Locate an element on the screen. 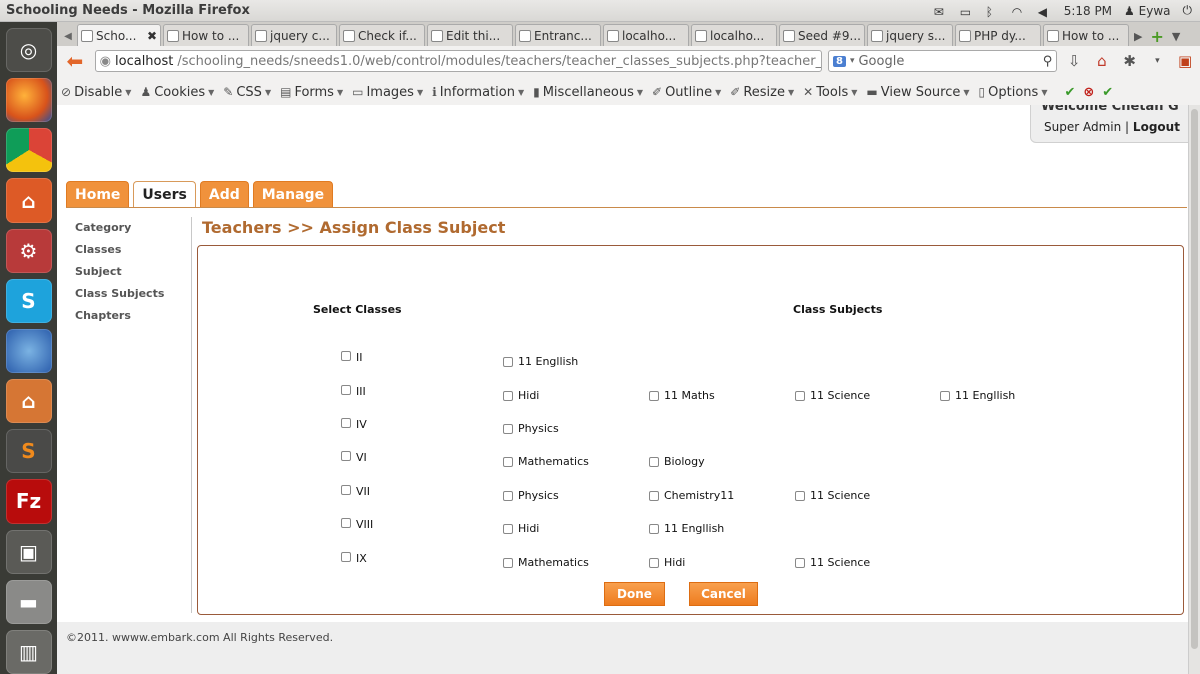  vertical-scrollbar is located at coordinates (1194, 389).